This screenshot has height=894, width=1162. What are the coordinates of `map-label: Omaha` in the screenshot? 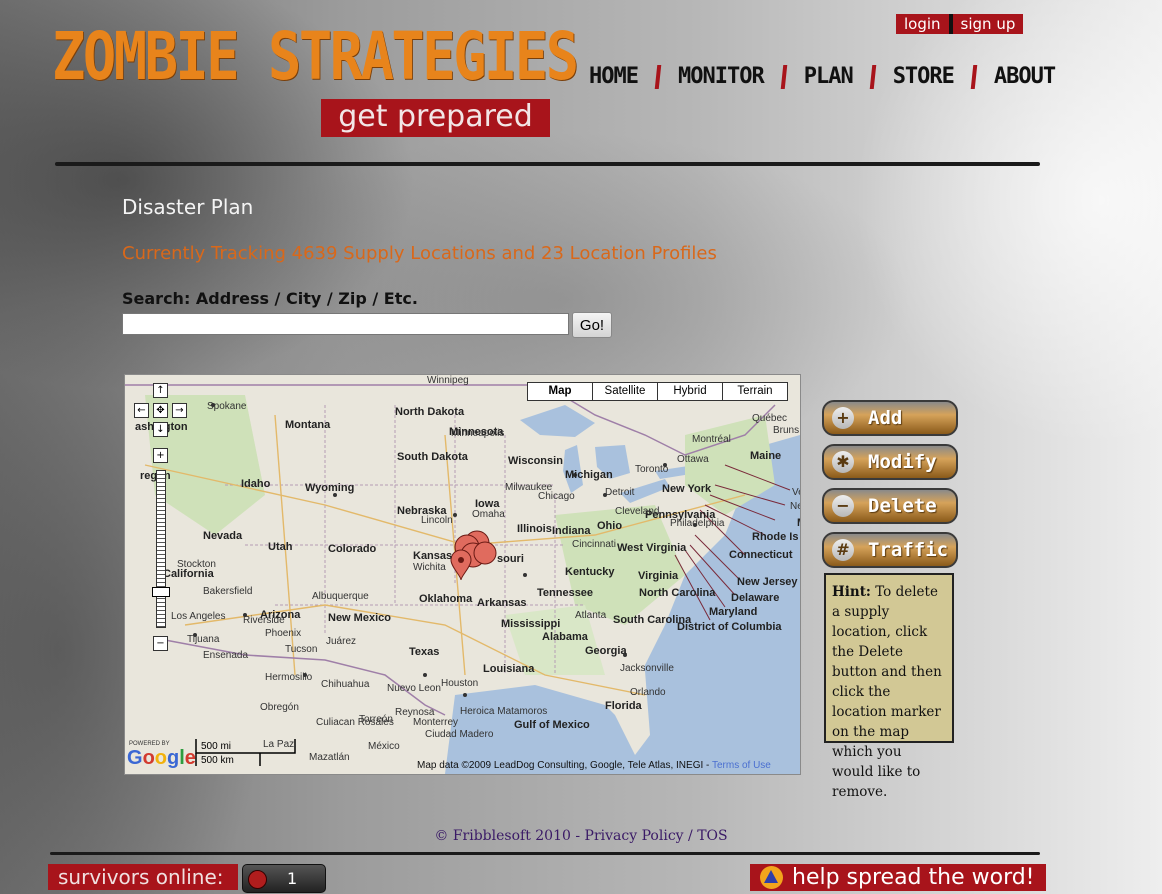 It's located at (488, 514).